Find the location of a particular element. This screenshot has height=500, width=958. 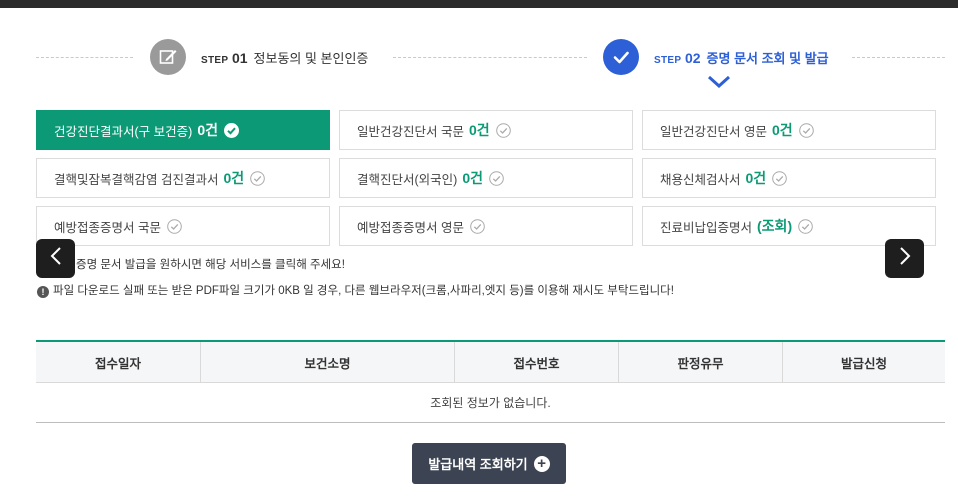

doc-general-health-kr: 일반건강진단서 국문 0건 is located at coordinates (486, 130).